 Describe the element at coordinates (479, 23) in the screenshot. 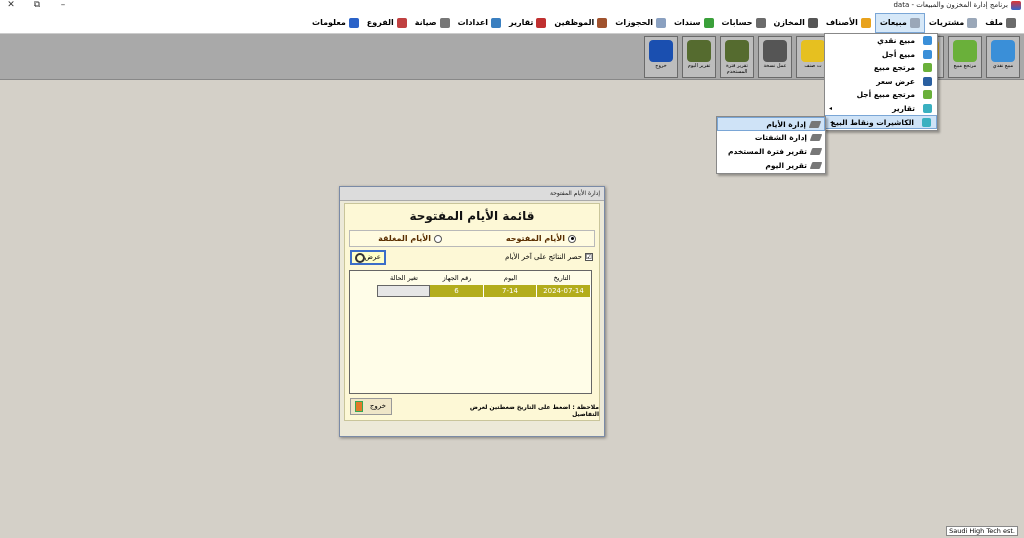

I see `menu-settings: اعدادات` at that location.